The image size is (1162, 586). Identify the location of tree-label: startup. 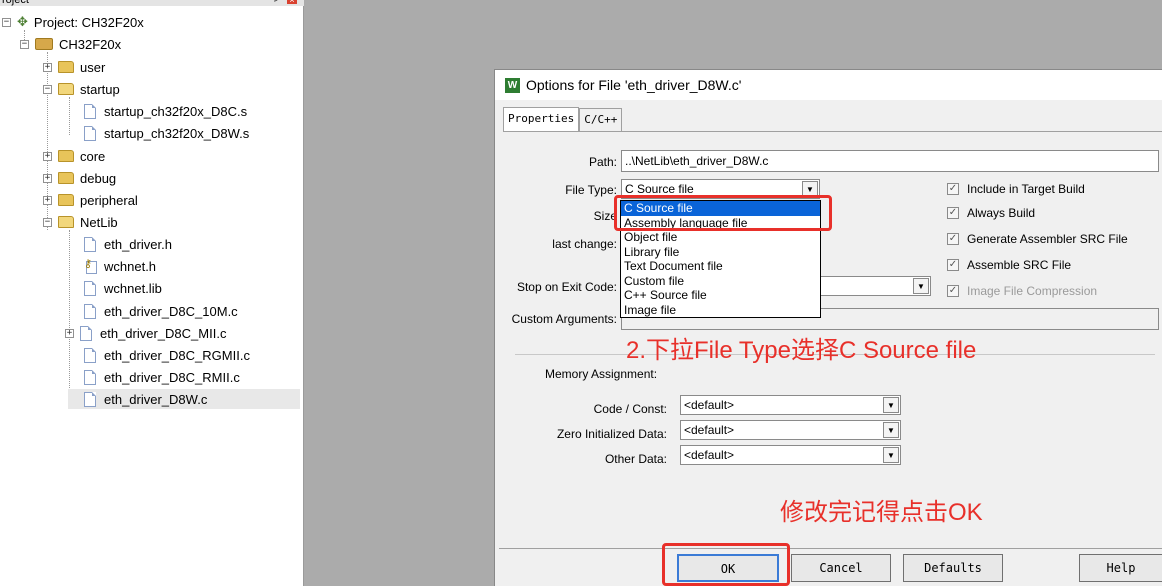
(100, 89).